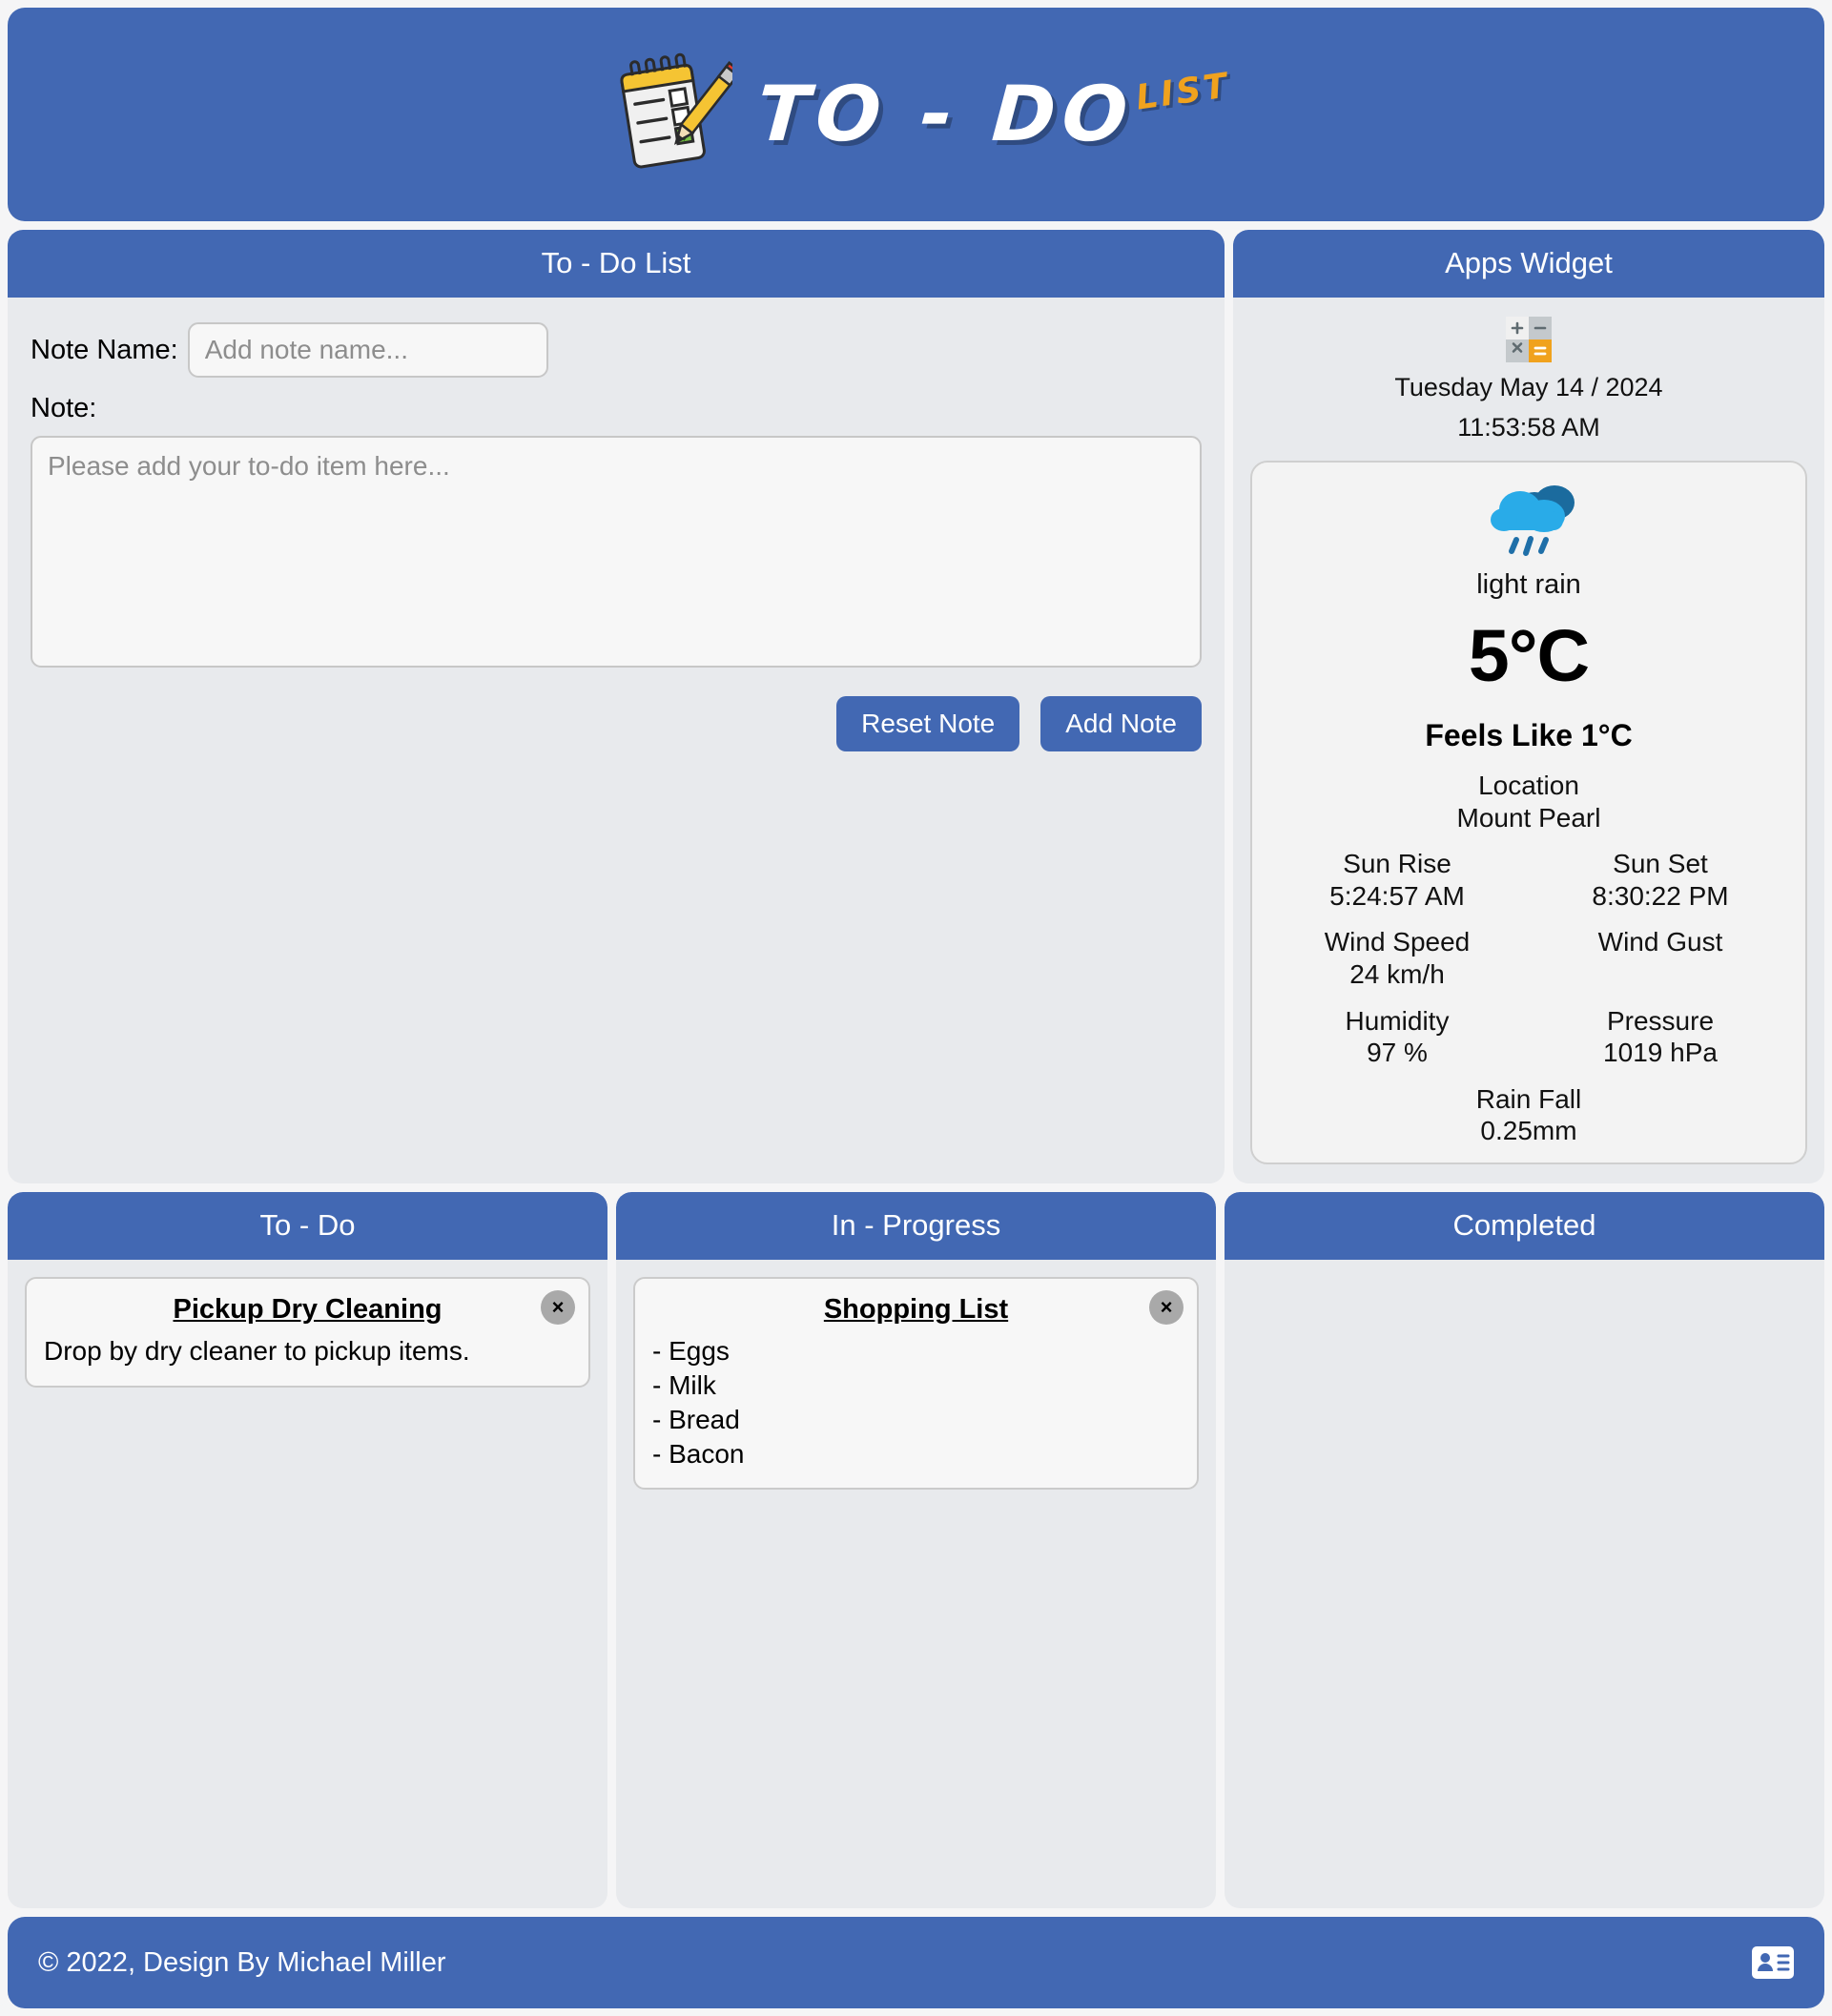  What do you see at coordinates (367, 350) in the screenshot?
I see `note-name-input` at bounding box center [367, 350].